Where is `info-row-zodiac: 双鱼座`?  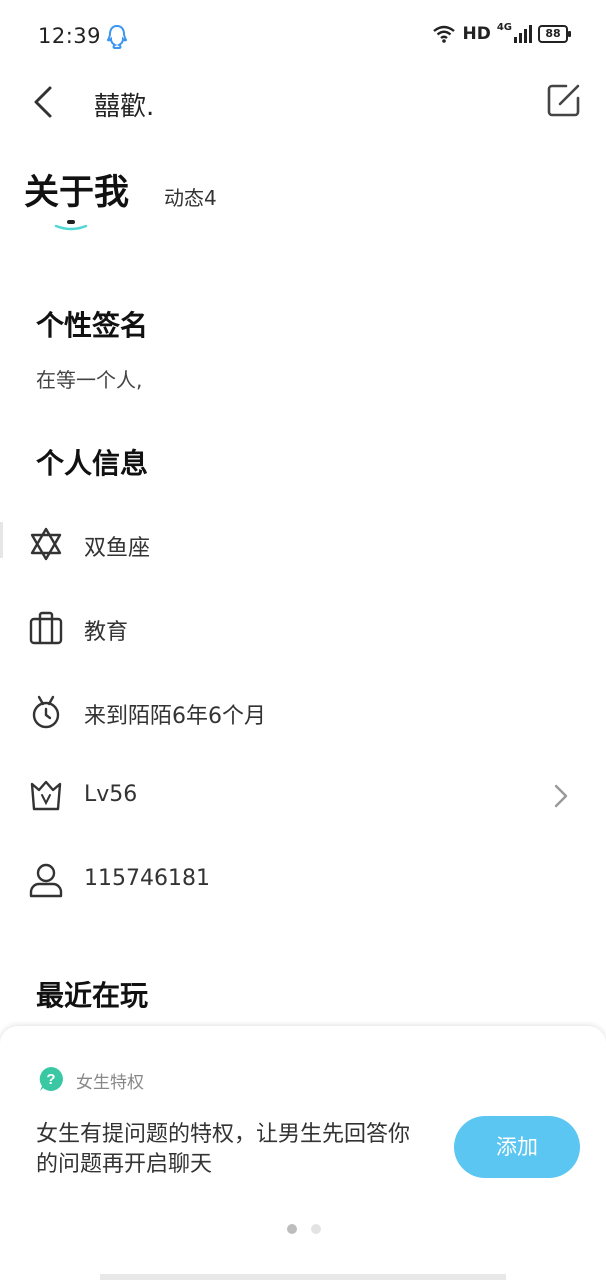 info-row-zodiac: 双鱼座 is located at coordinates (303, 548).